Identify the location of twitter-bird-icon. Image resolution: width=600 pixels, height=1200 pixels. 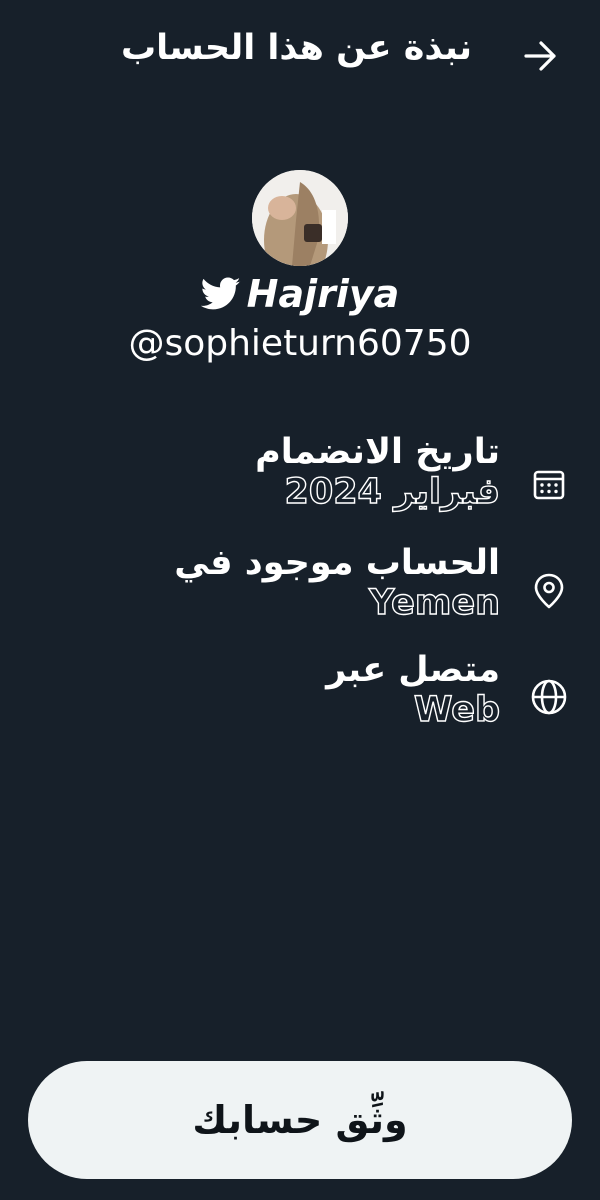
(220, 293).